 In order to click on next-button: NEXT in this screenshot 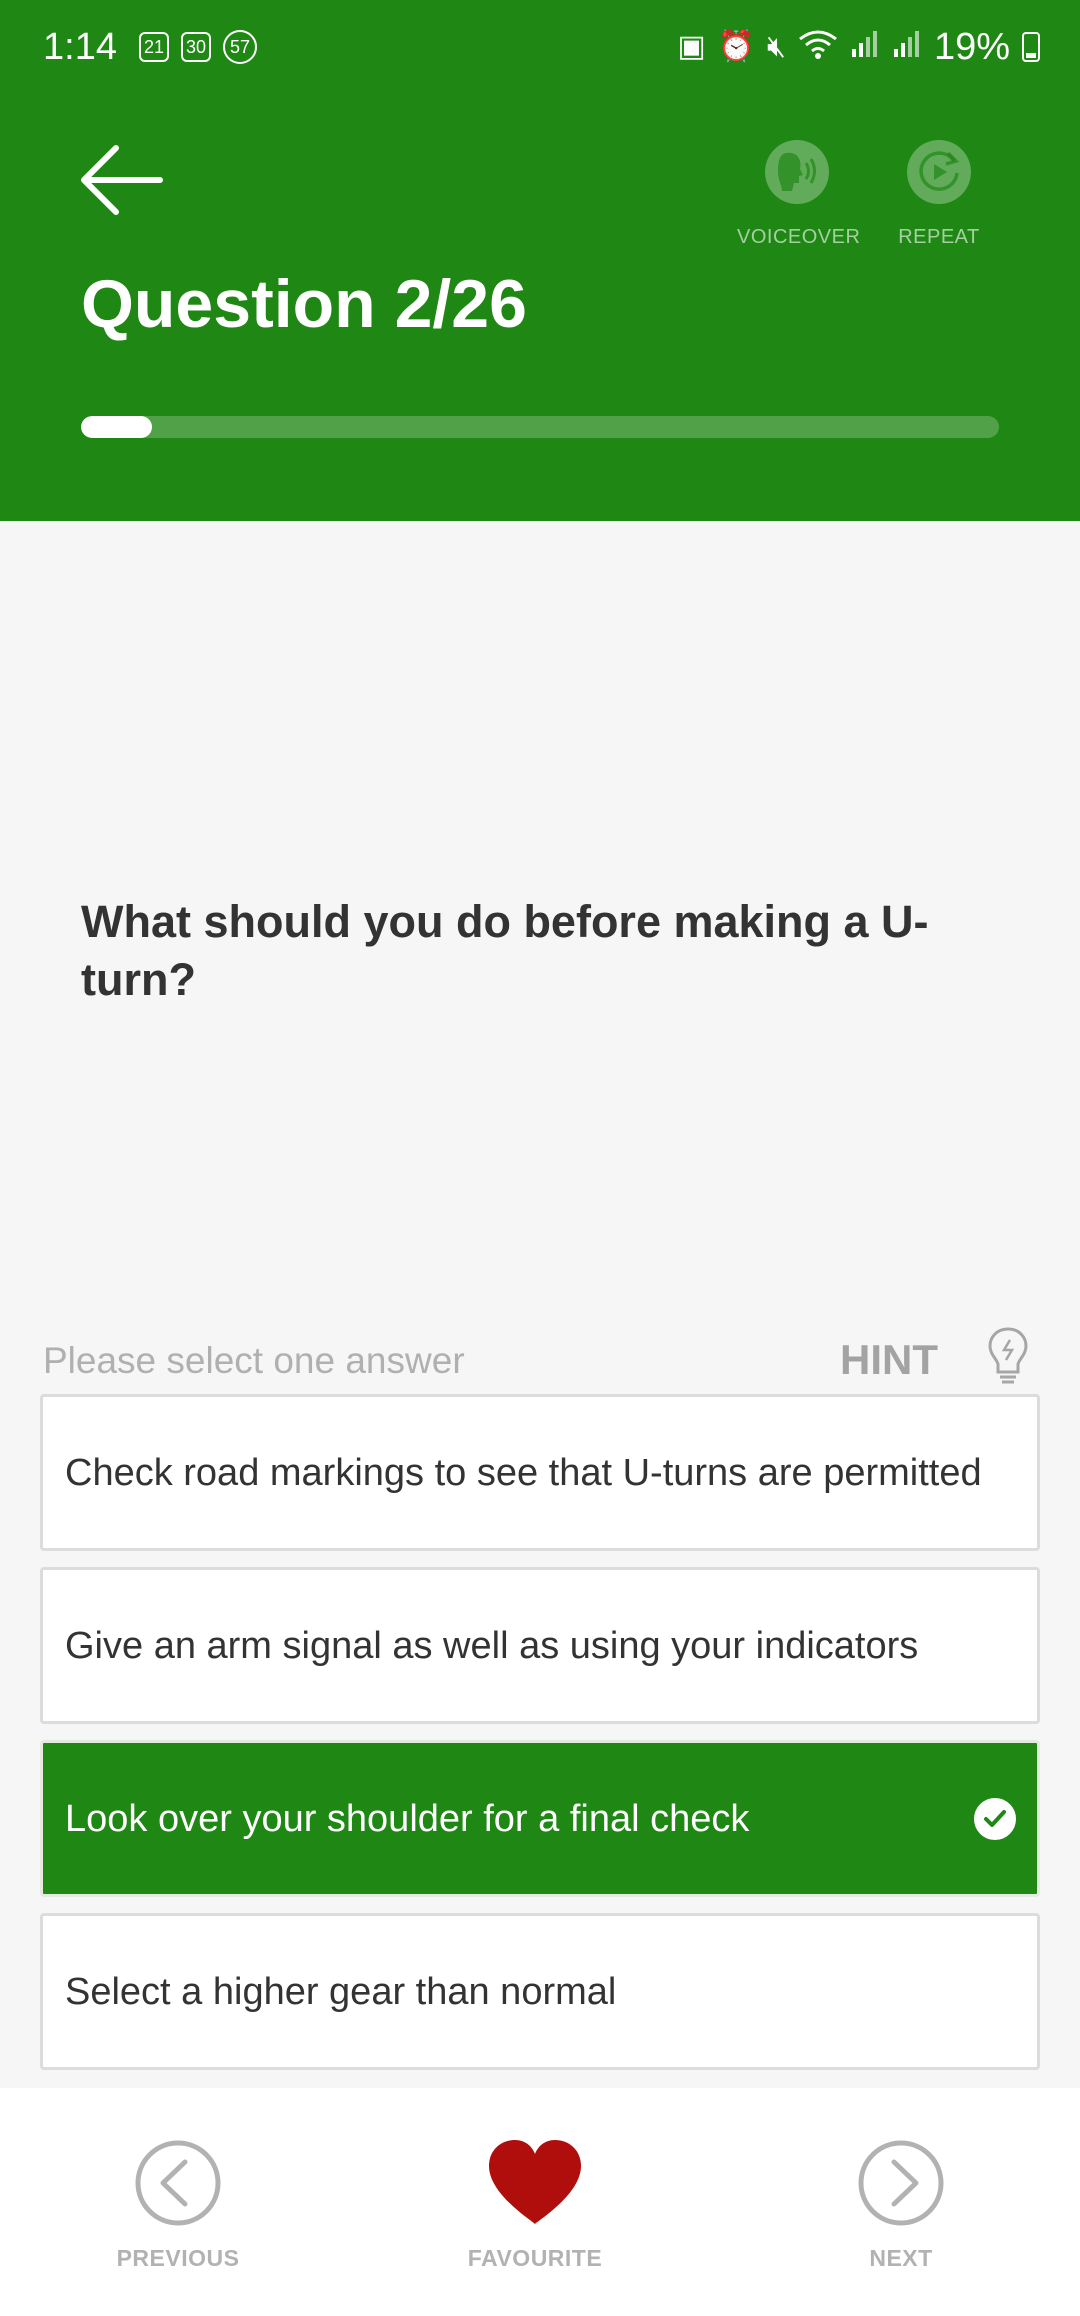, I will do `click(901, 2205)`.